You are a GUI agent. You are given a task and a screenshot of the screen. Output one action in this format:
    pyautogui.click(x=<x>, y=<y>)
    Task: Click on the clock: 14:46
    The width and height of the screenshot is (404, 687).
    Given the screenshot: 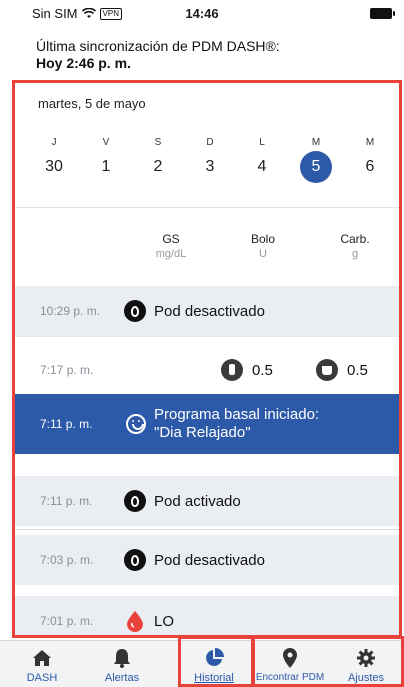 What is the action you would take?
    pyautogui.click(x=202, y=13)
    